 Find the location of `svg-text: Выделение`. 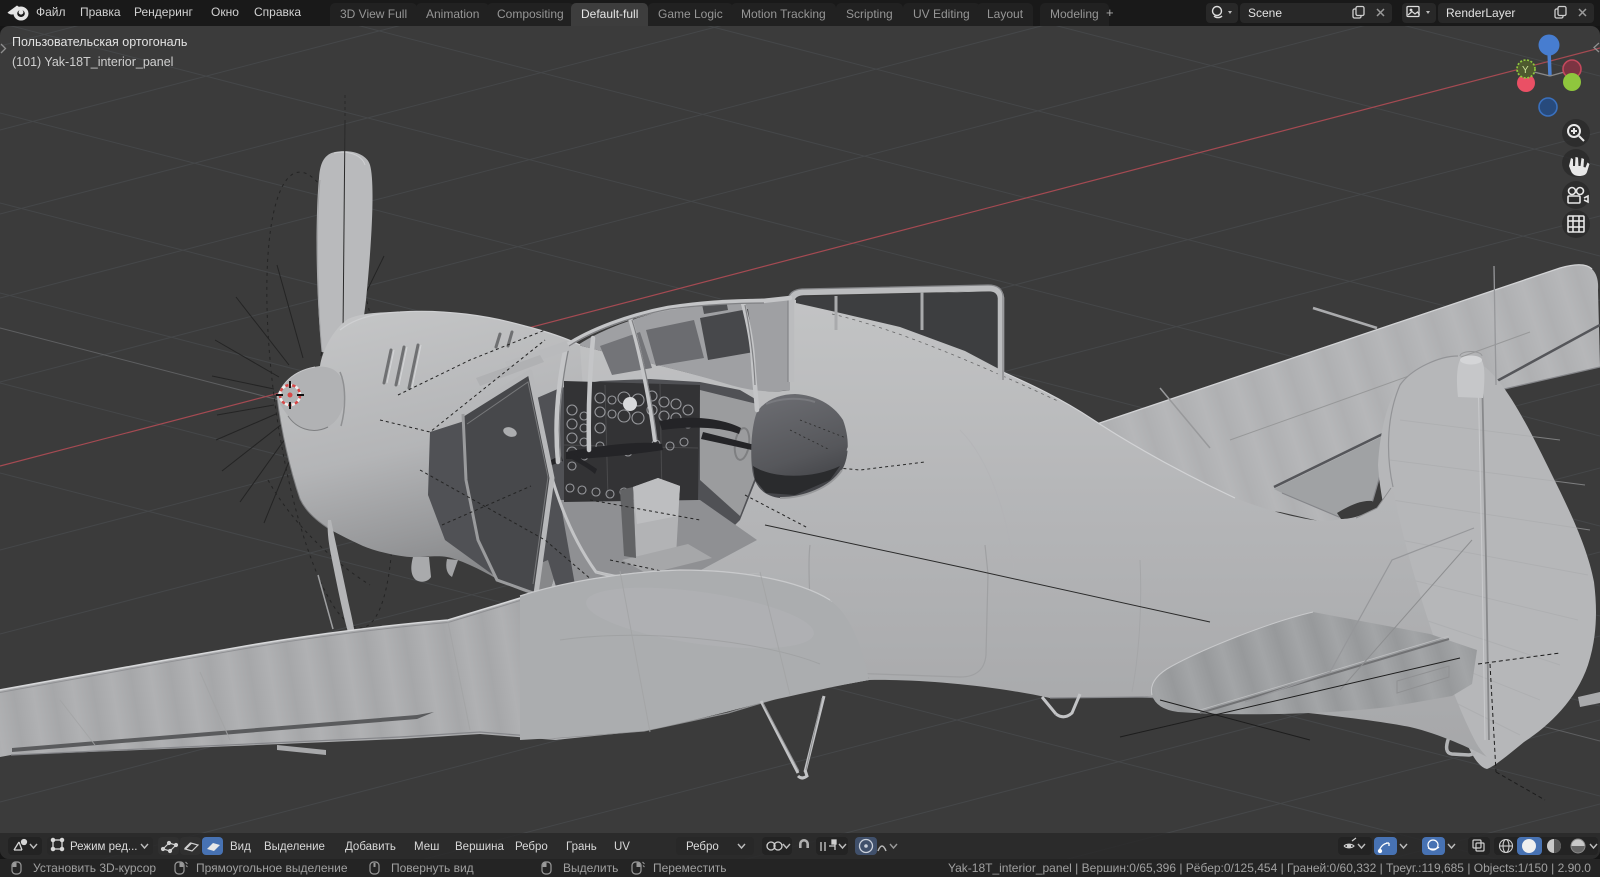

svg-text: Выделение is located at coordinates (294, 847).